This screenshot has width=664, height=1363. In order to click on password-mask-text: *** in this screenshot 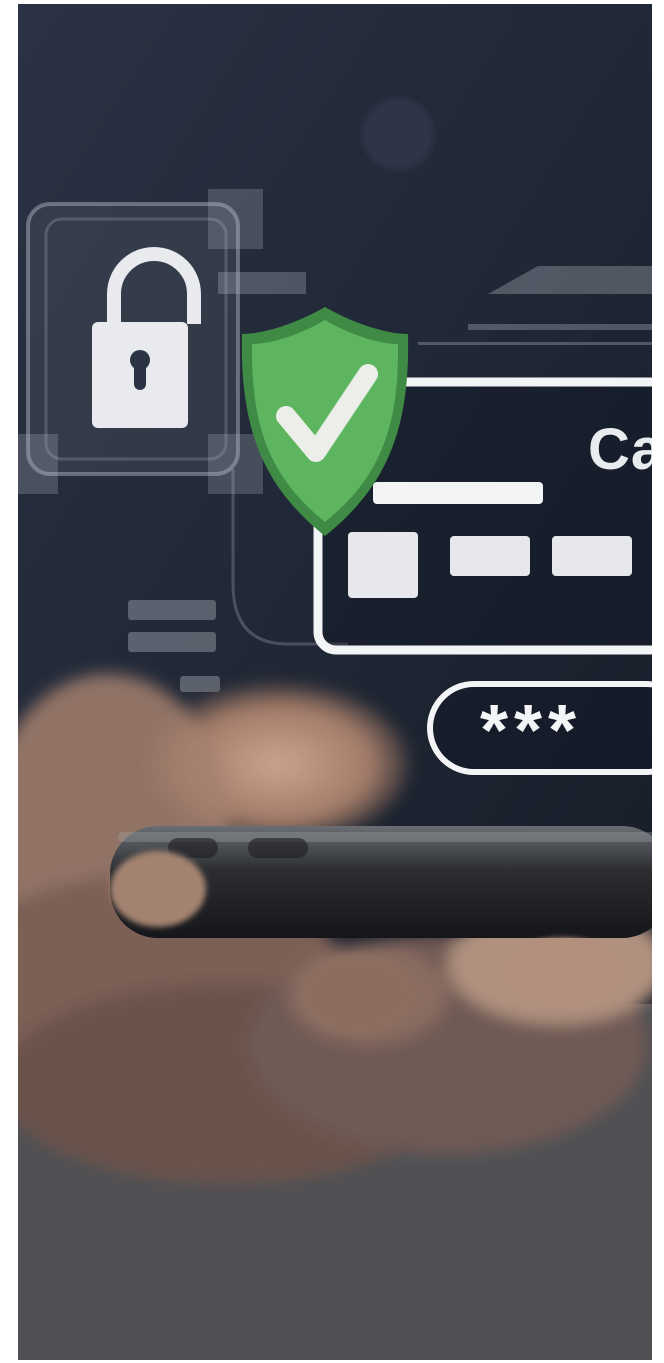, I will do `click(531, 731)`.